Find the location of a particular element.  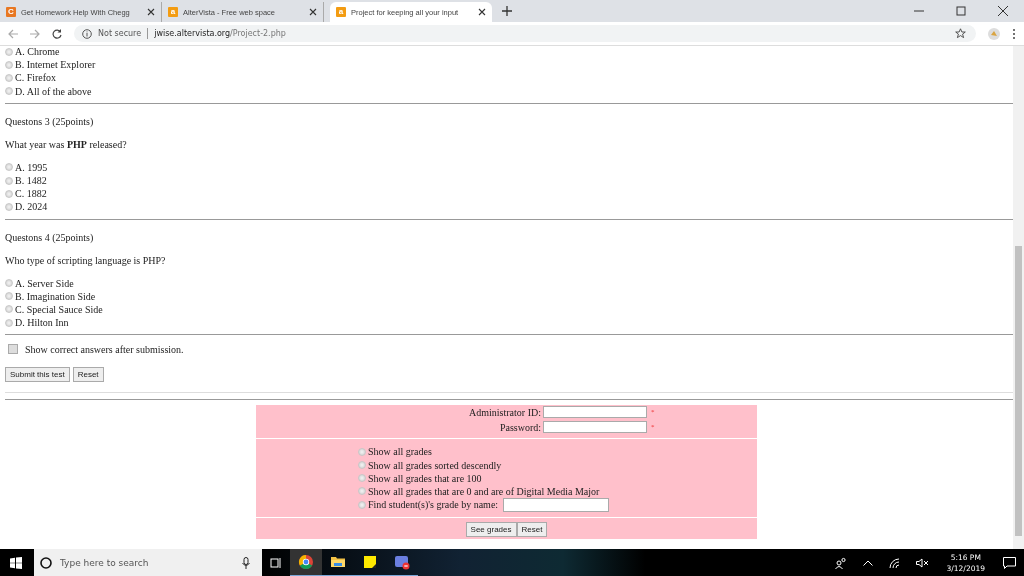

wifi-icon is located at coordinates (894, 563).